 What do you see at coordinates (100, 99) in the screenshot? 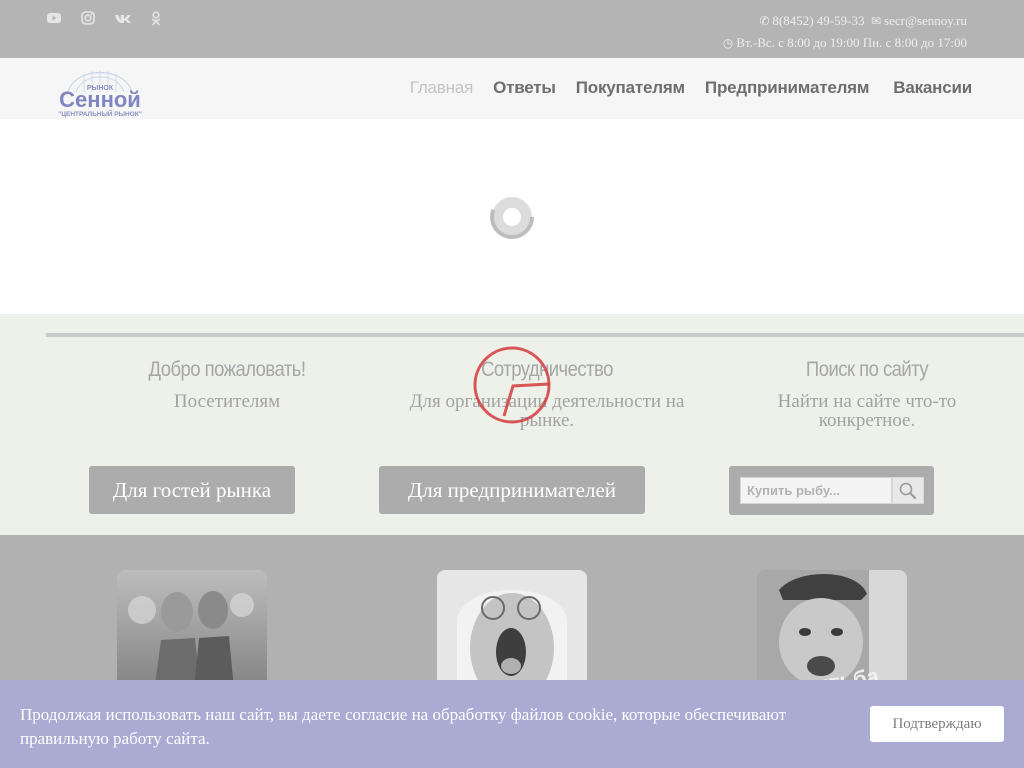
I see `svg-text: Сенной` at bounding box center [100, 99].